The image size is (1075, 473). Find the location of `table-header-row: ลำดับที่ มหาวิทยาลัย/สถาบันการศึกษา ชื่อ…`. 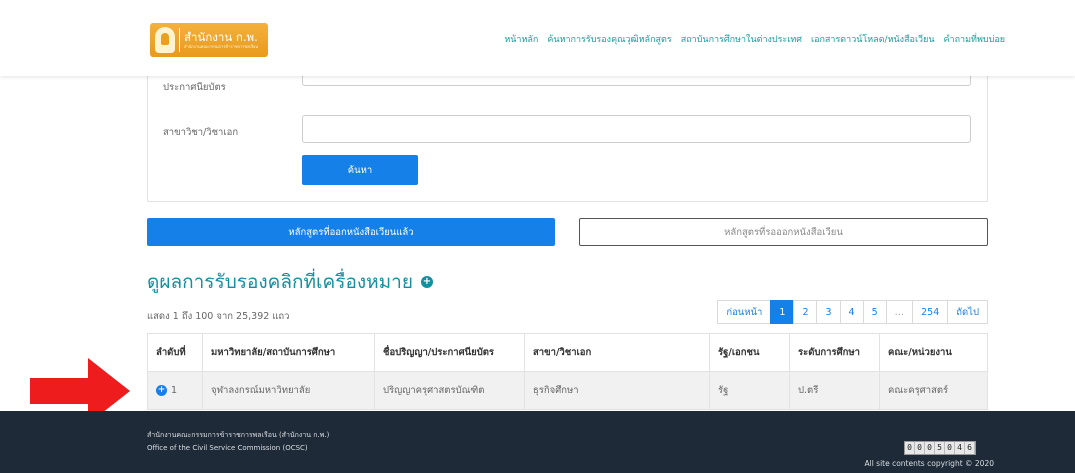

table-header-row: ลำดับที่ มหาวิทยาลัย/สถาบันการศึกษา ชื่อ… is located at coordinates (567, 352).